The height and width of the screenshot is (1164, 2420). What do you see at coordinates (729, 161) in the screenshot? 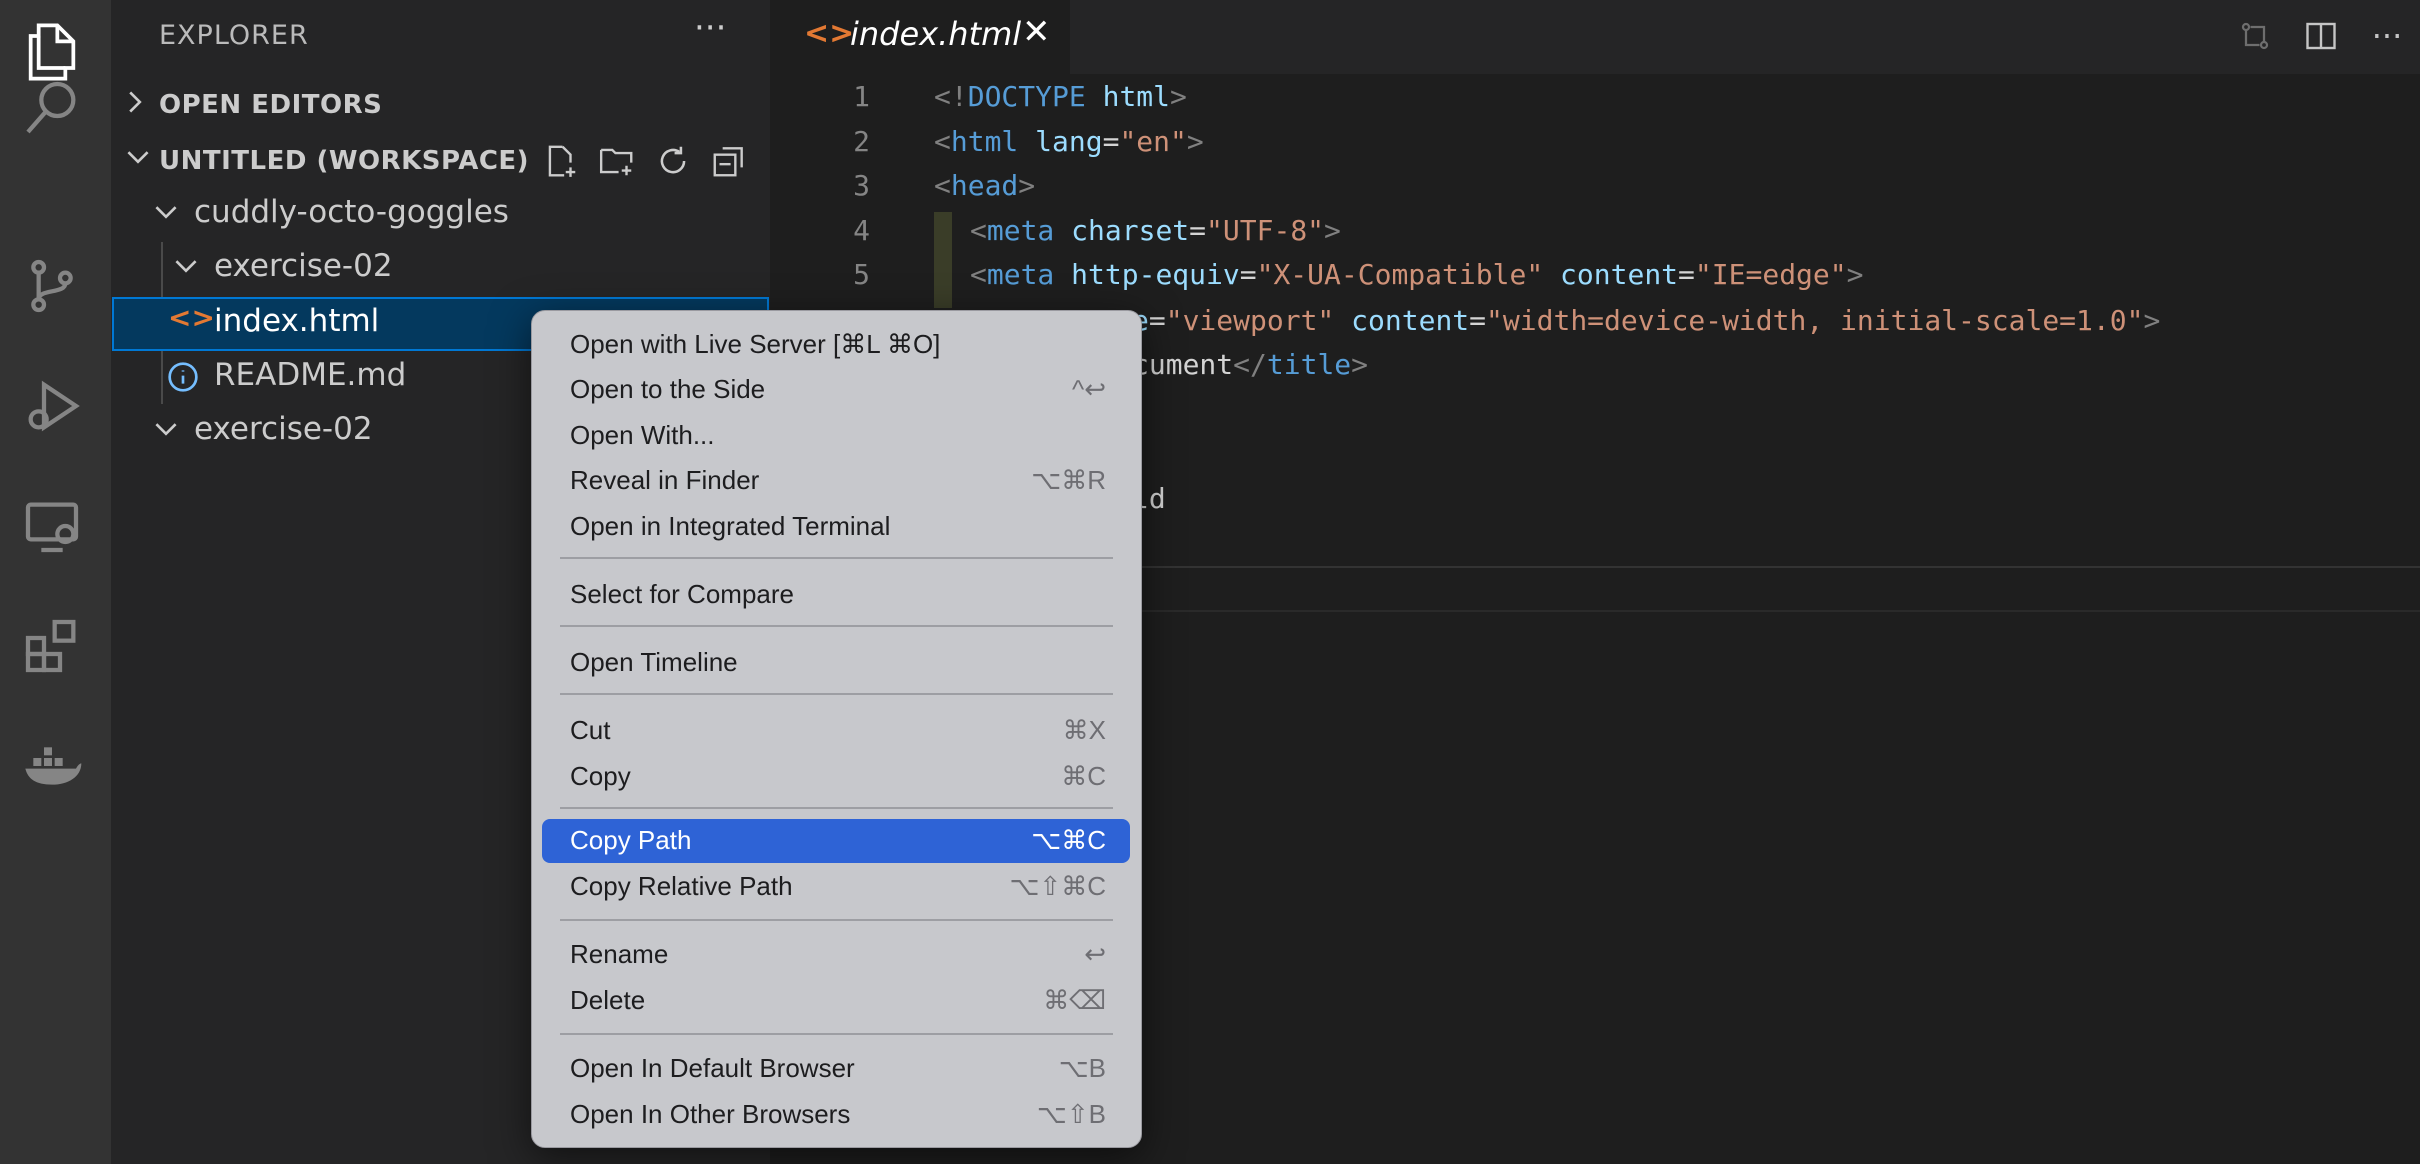
I see `collapse-all-icon` at bounding box center [729, 161].